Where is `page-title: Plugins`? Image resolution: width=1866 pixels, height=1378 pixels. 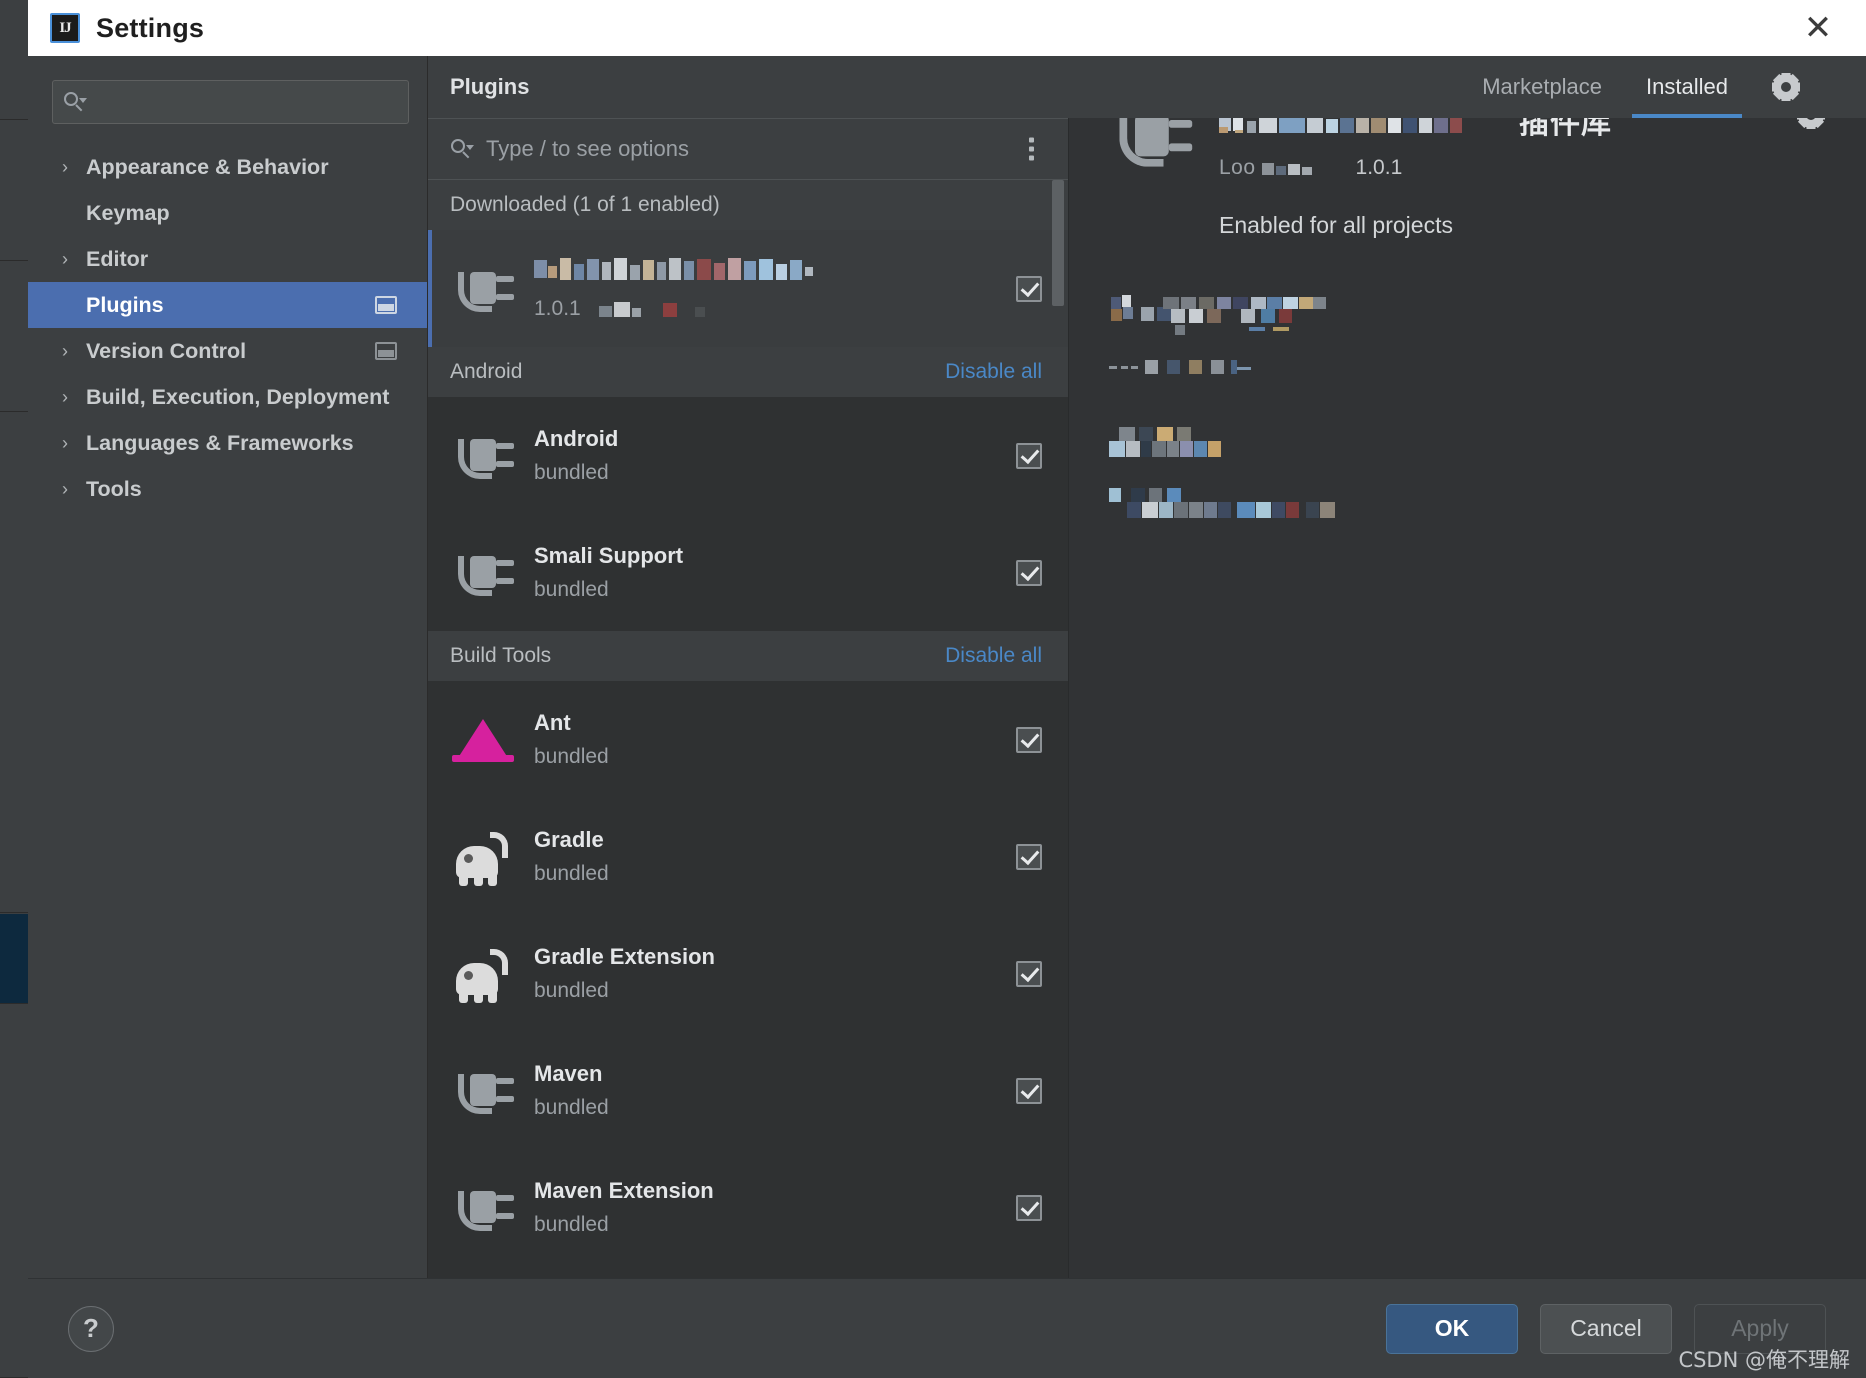 page-title: Plugins is located at coordinates (490, 86).